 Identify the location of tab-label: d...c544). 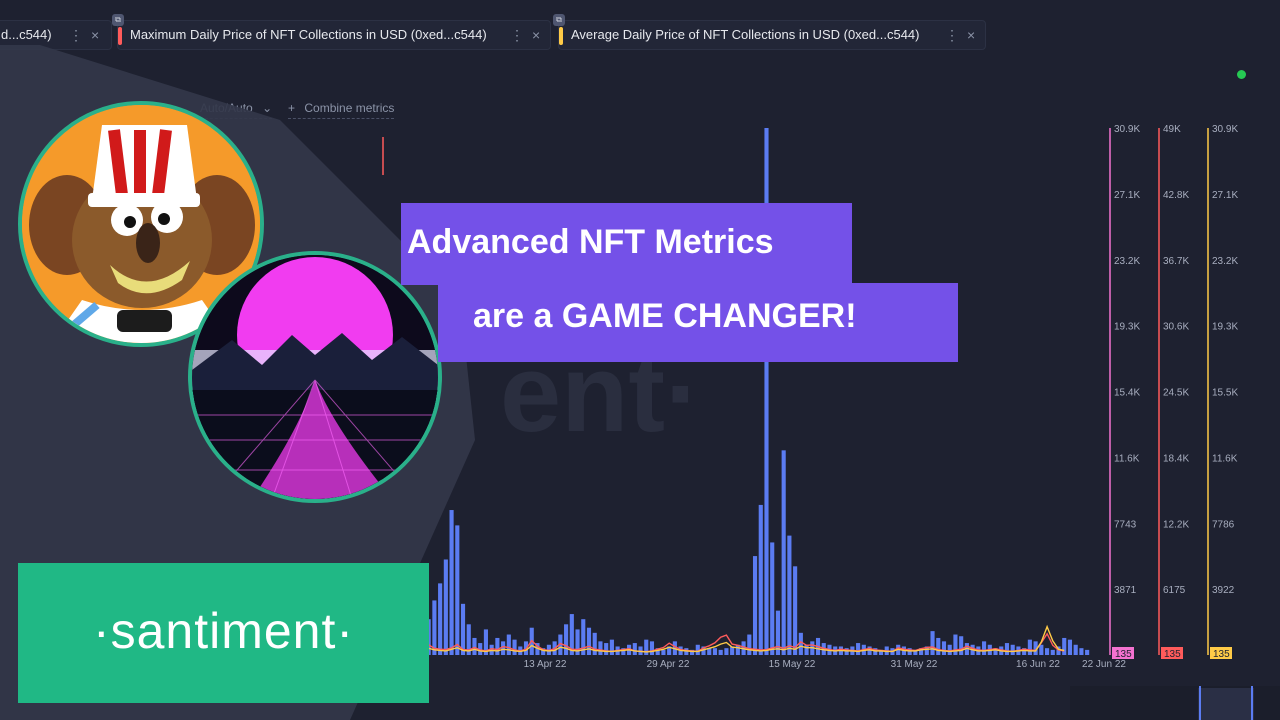
(26, 34).